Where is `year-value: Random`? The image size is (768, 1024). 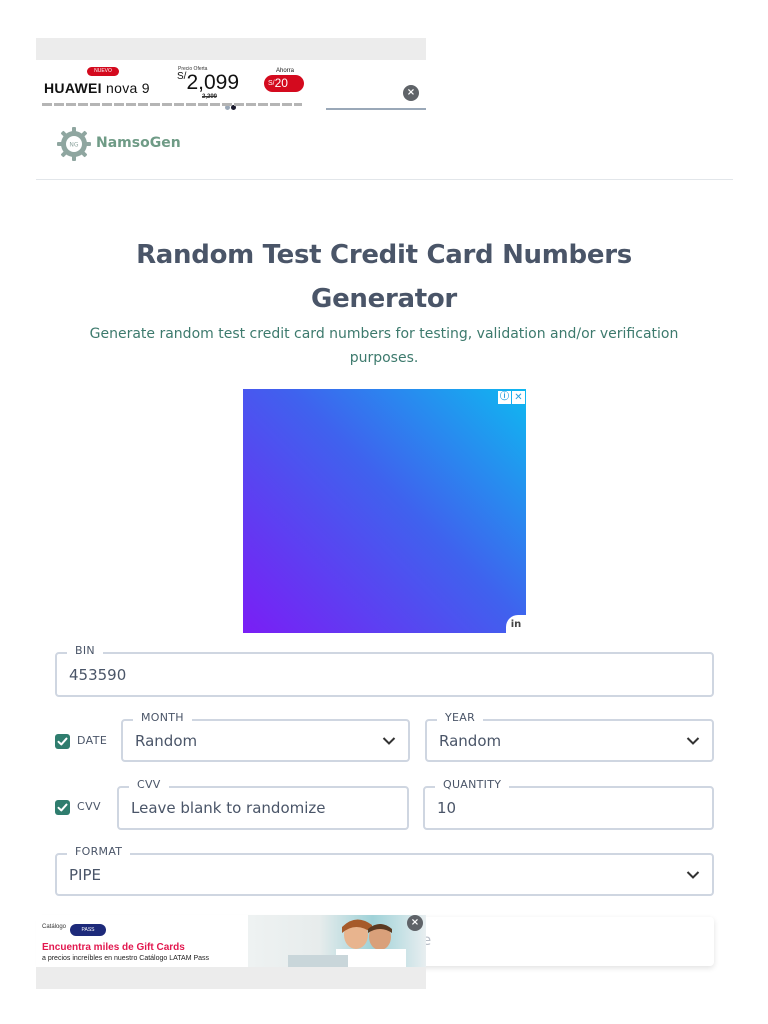
year-value: Random is located at coordinates (470, 740).